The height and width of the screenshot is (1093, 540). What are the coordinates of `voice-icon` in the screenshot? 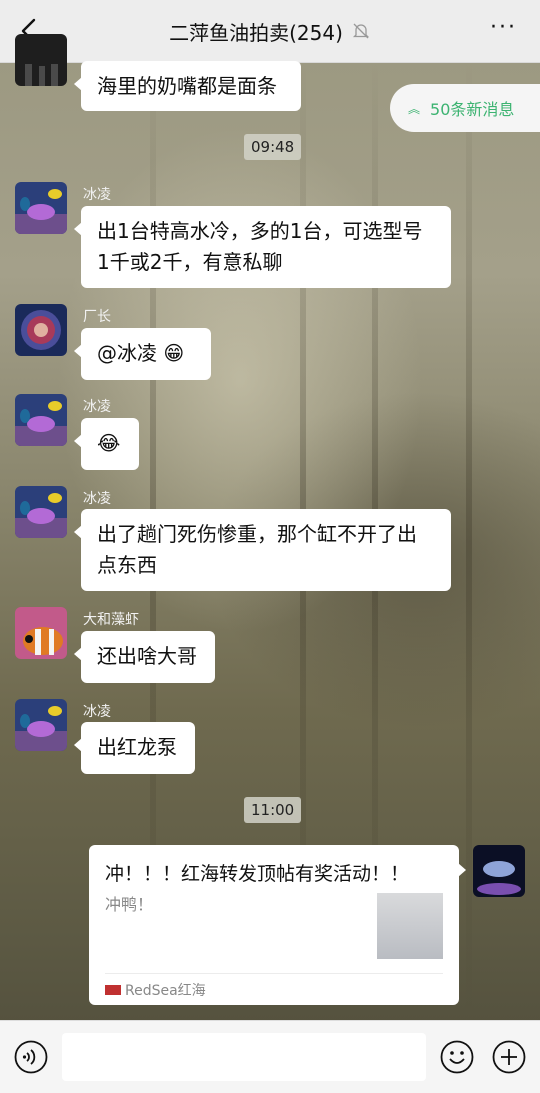 It's located at (31, 1057).